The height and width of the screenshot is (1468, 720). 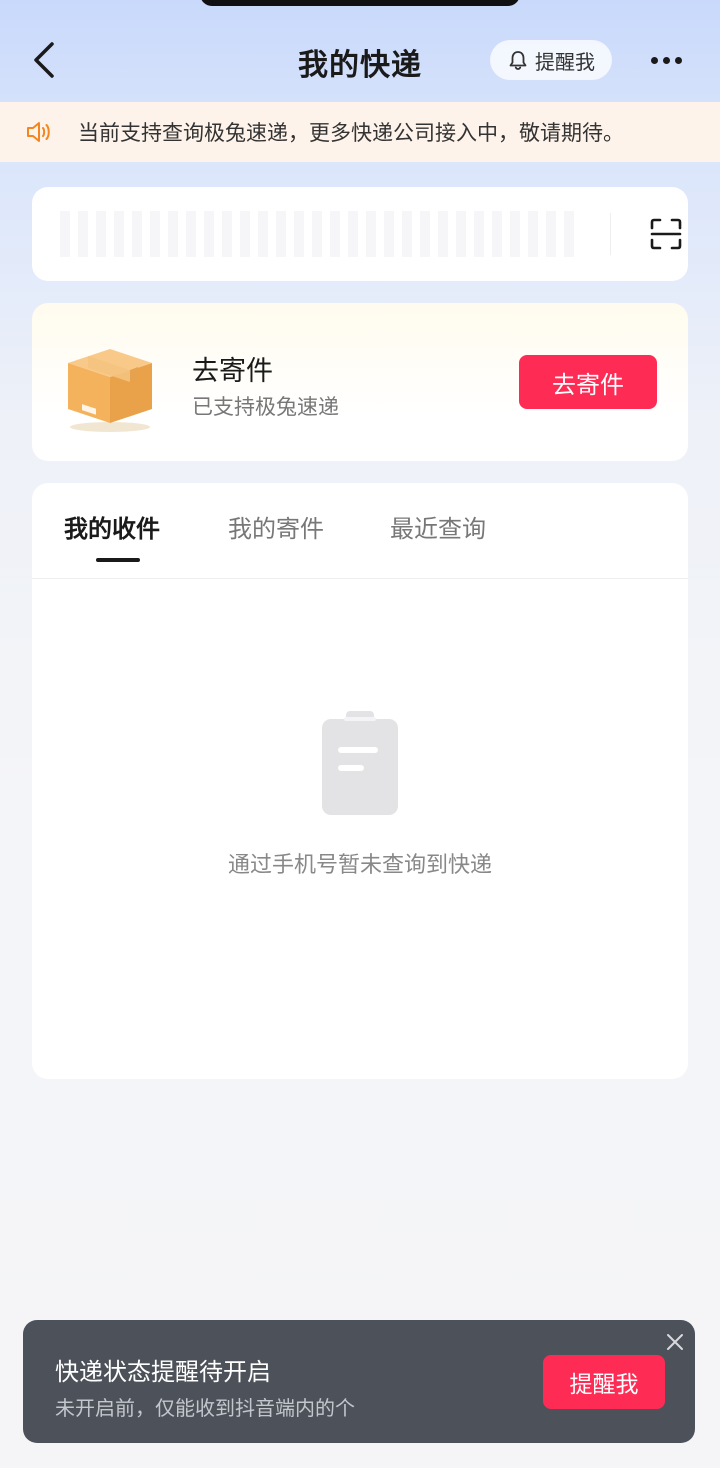 I want to click on scan-icon, so click(x=666, y=234).